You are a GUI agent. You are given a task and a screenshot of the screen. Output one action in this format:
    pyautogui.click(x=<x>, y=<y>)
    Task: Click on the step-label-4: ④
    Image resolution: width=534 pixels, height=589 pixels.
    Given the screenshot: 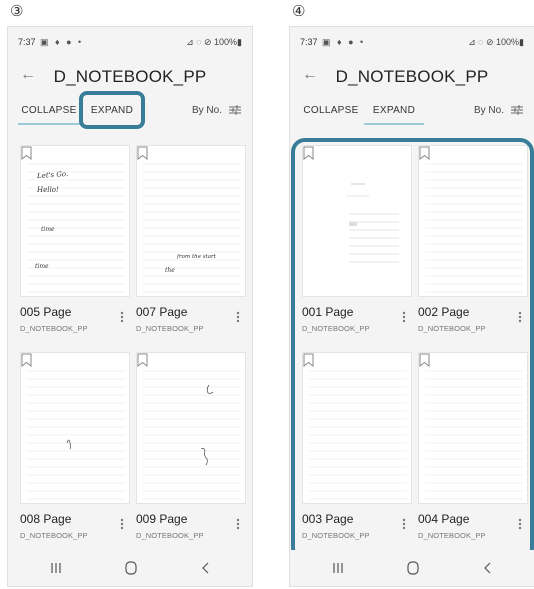 What is the action you would take?
    pyautogui.click(x=299, y=11)
    